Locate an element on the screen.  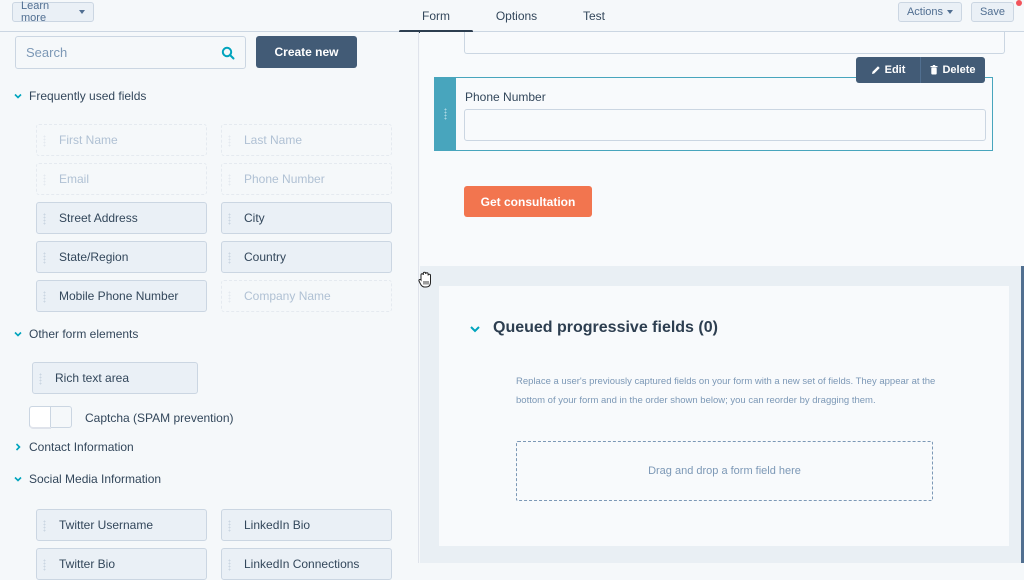
captcha-label: Captcha (SPAM prevention) is located at coordinates (159, 418).